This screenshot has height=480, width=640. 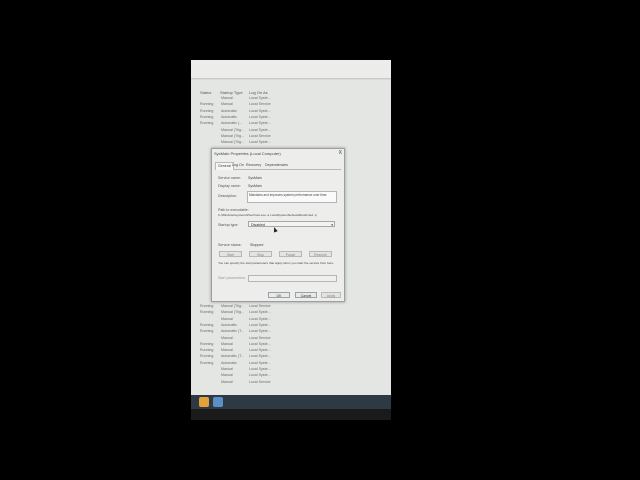 I want to click on services-toolbar, so click(x=291, y=69).